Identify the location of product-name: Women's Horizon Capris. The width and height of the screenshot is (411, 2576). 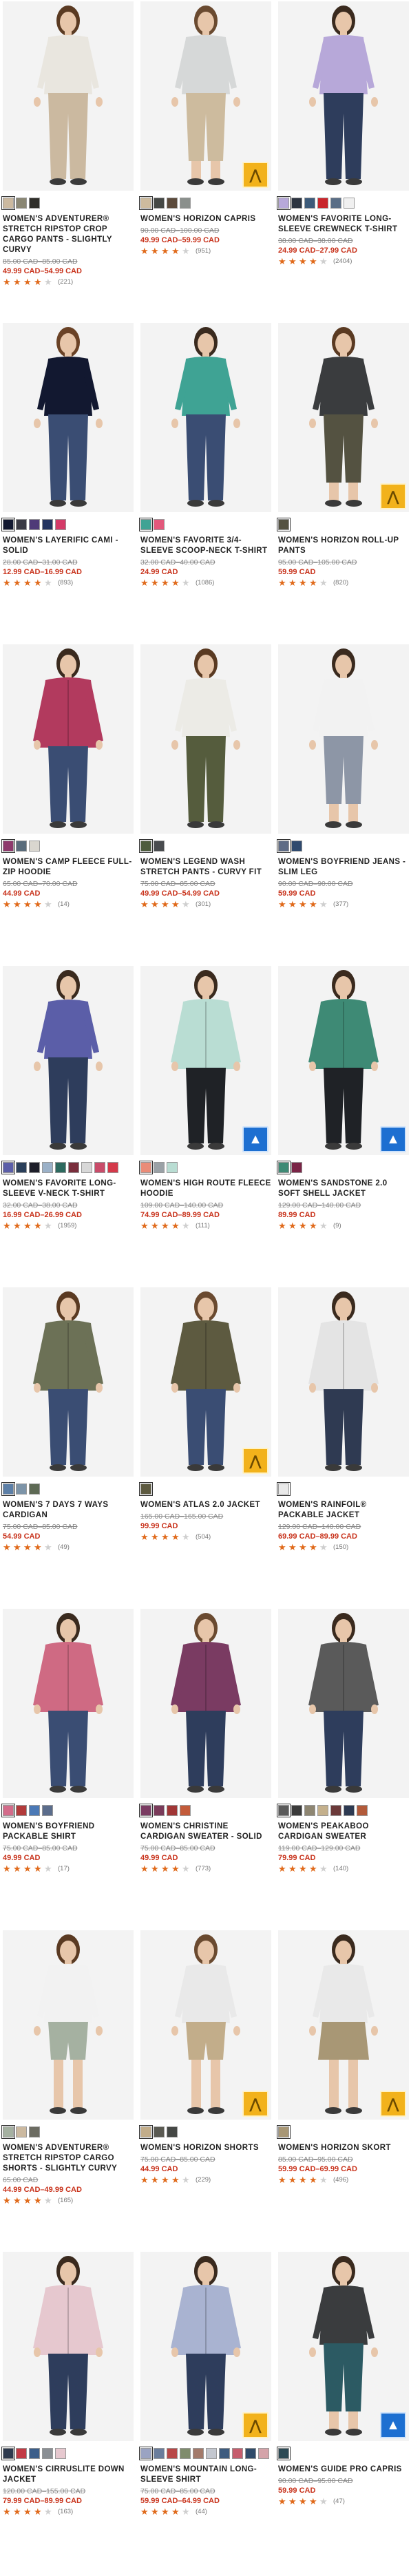
(205, 219).